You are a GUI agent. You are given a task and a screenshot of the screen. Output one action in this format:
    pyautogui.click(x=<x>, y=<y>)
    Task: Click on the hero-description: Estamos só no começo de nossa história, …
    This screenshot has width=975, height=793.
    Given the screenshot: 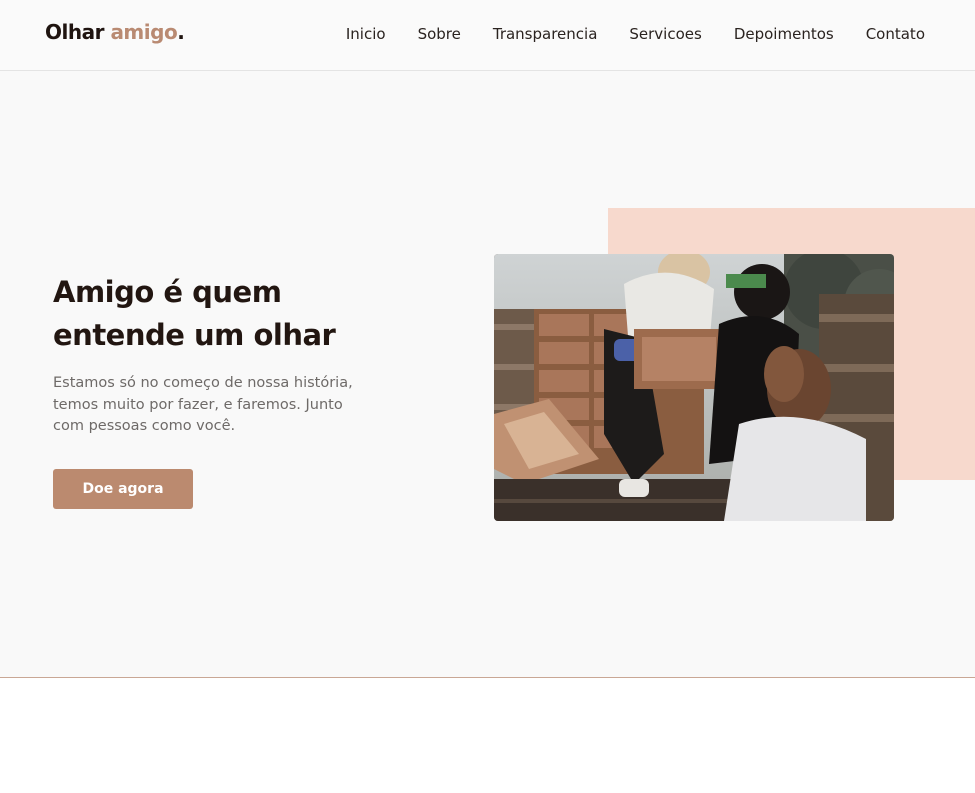 What is the action you would take?
    pyautogui.click(x=203, y=404)
    